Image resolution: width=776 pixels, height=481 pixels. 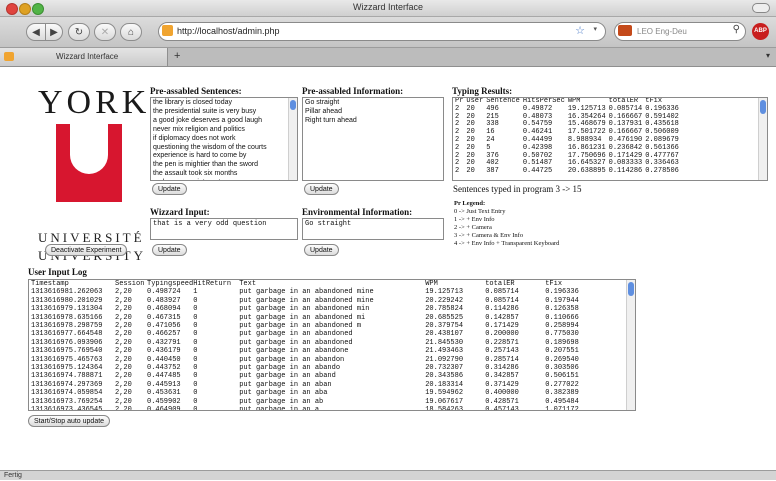 I want to click on tab-label: Wizzard Interface, so click(x=87, y=56).